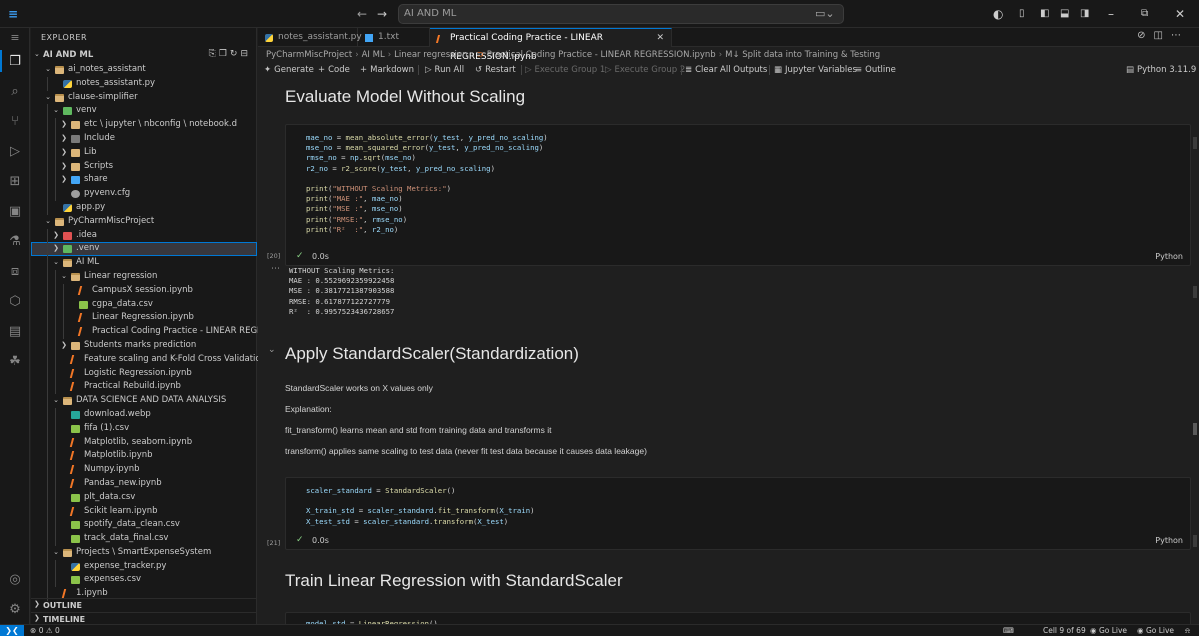  Describe the element at coordinates (144, 207) in the screenshot. I see `tree-item: app.py` at that location.